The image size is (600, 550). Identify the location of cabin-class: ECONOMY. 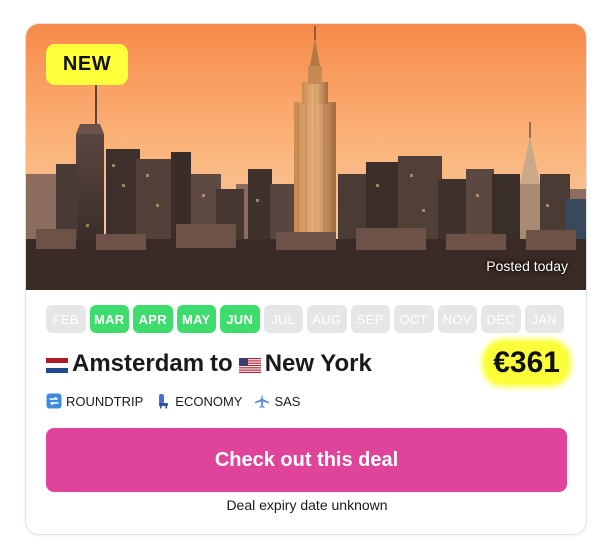
(198, 401).